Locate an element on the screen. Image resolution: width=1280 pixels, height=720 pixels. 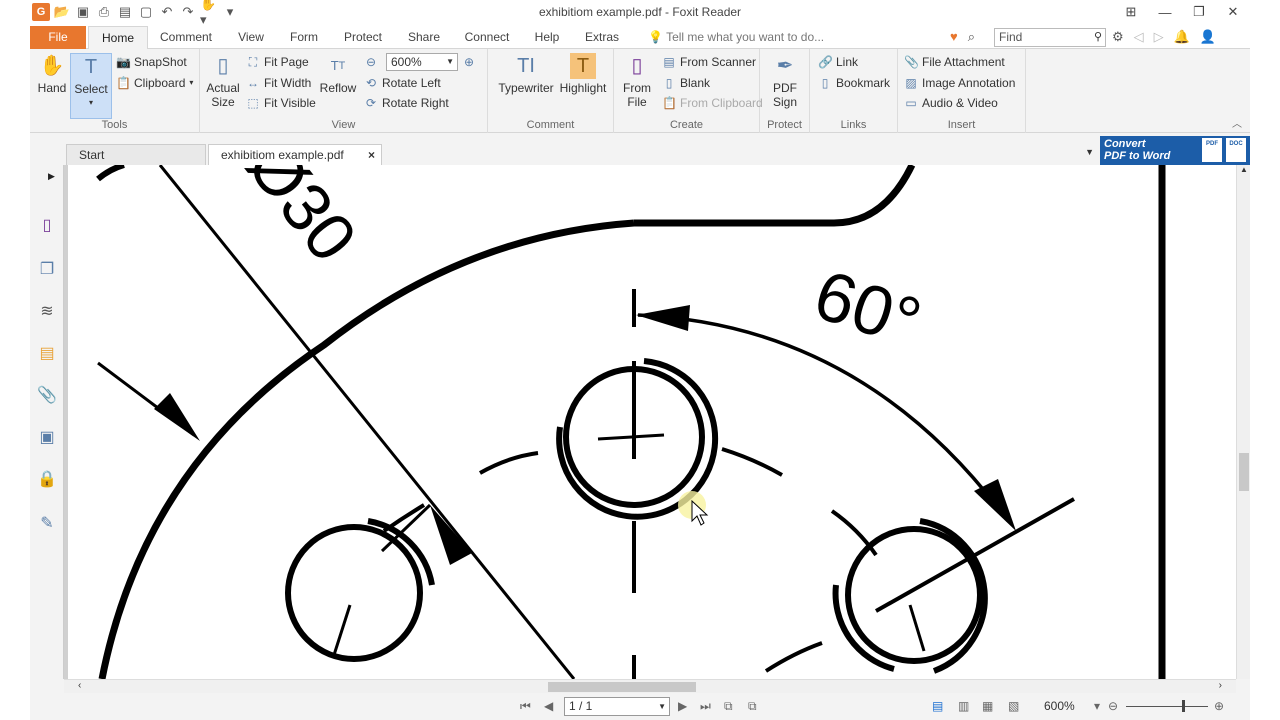
collapse-ribbon-icon: ︿ is located at coordinates (1237, 122).